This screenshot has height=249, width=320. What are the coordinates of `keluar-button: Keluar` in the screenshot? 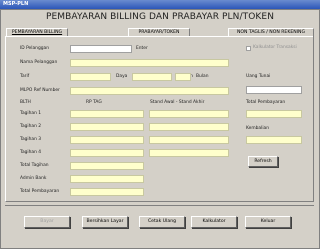 It's located at (268, 222).